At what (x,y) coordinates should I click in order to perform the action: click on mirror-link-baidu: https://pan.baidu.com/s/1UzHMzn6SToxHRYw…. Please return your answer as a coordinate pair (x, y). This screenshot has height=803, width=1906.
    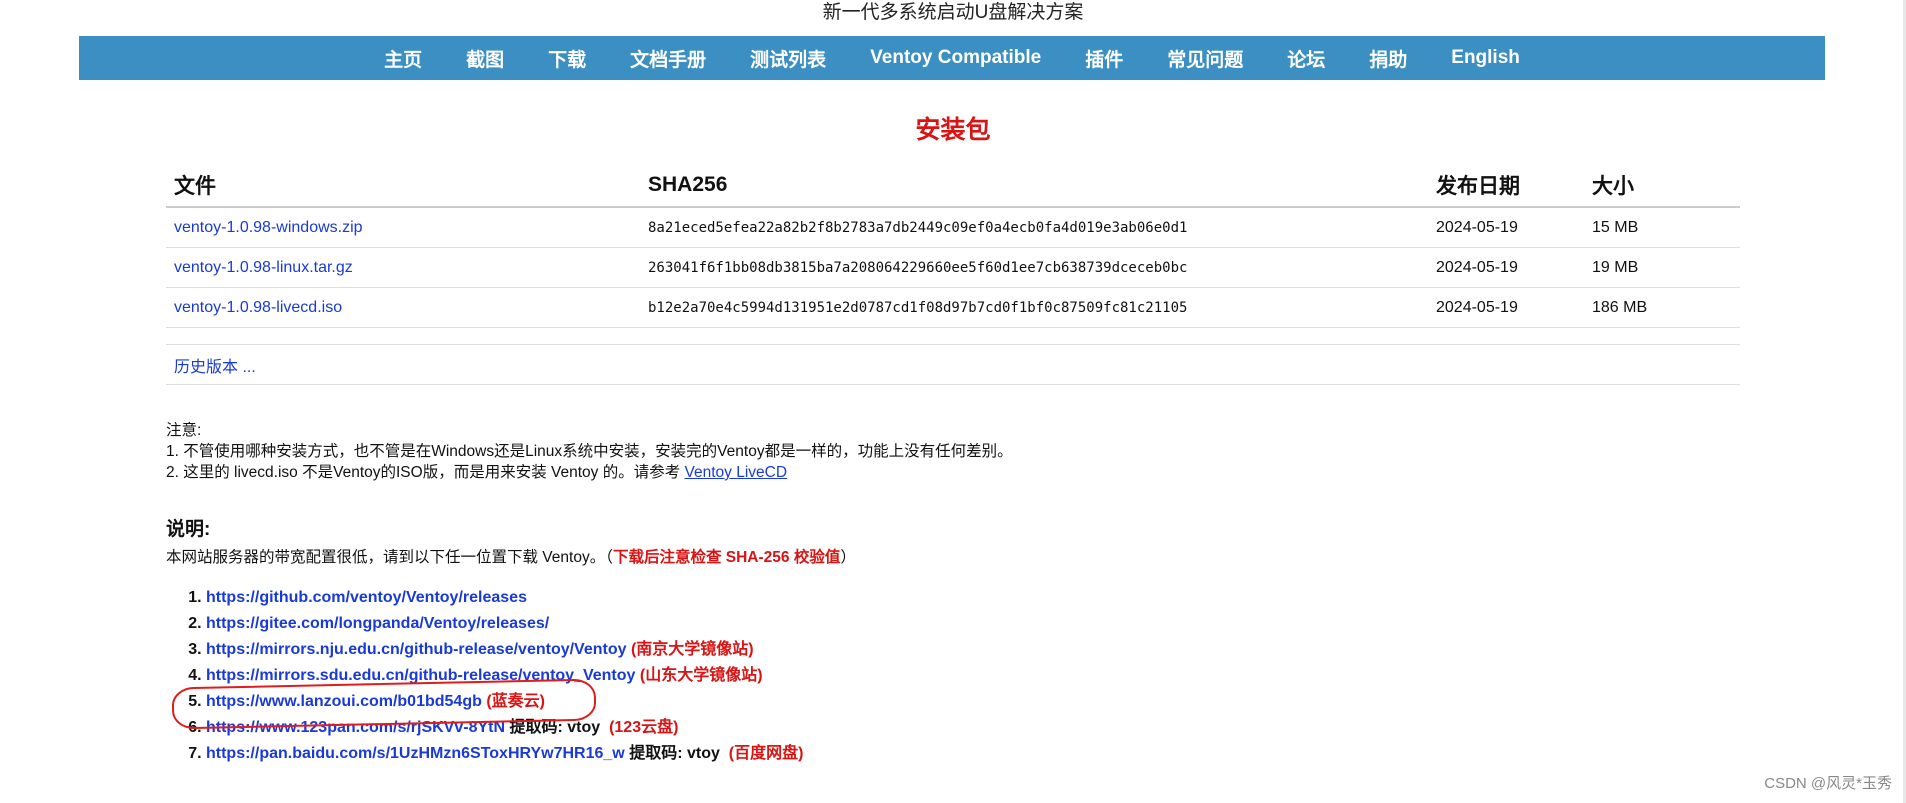
    Looking at the image, I should click on (415, 753).